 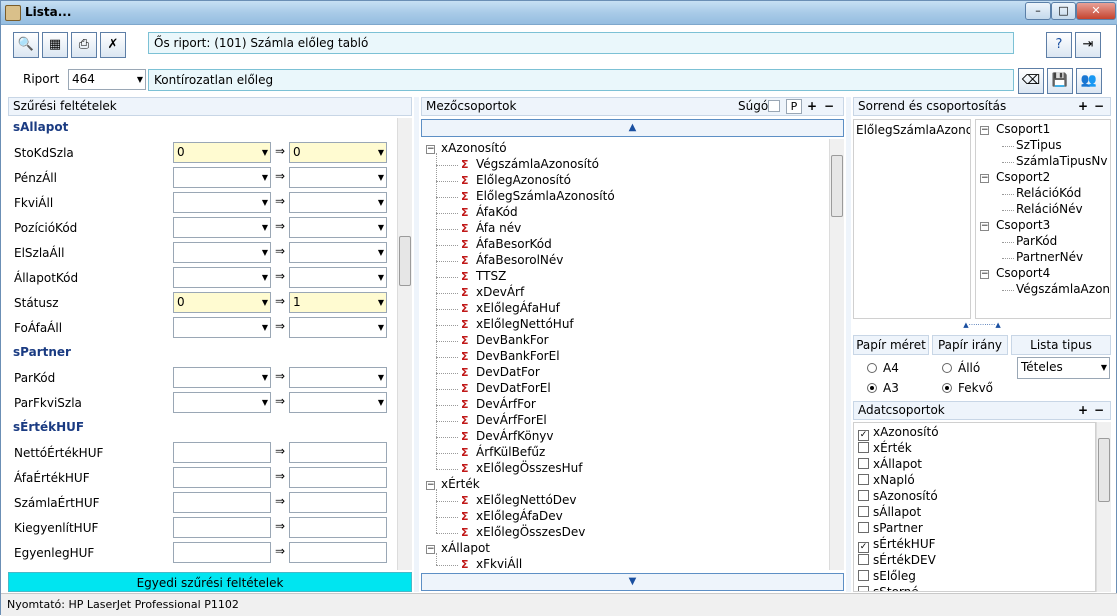 I want to click on tree-field: Σ ÁfaKód, so click(x=489, y=212).